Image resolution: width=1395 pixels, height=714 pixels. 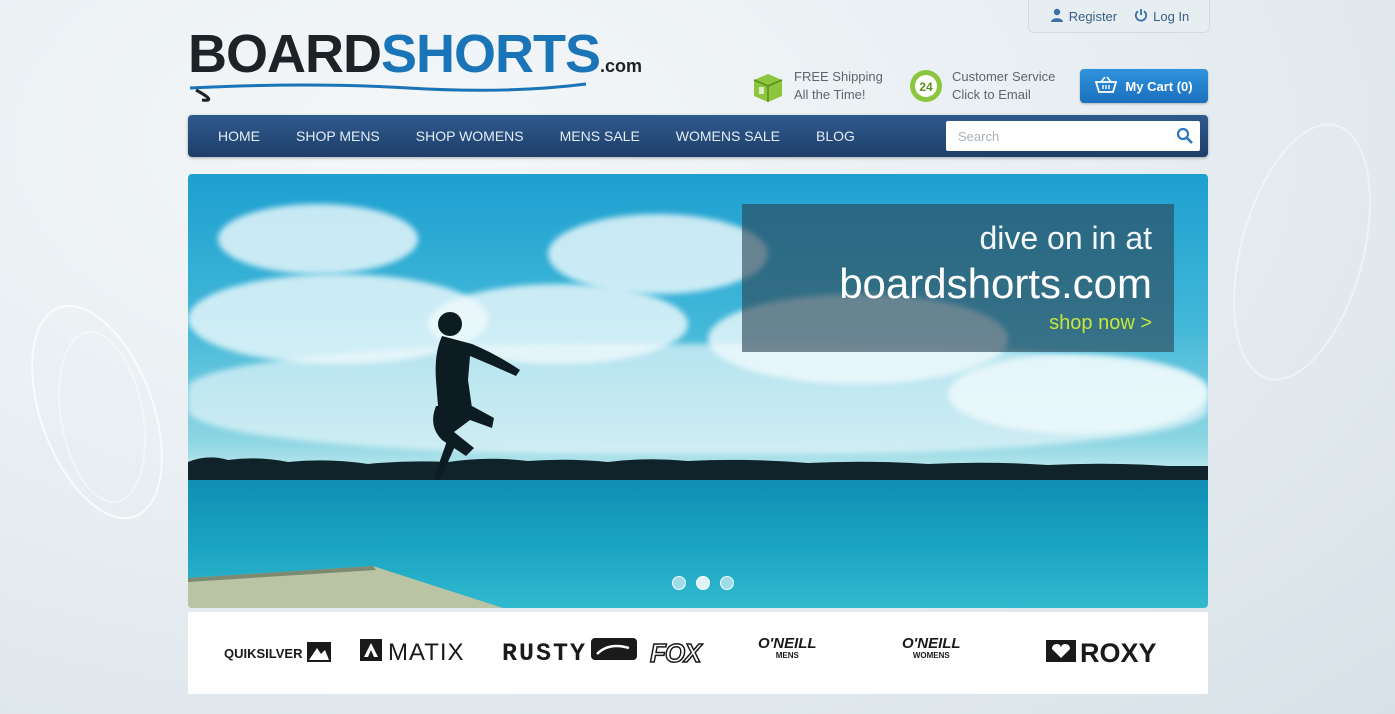 I want to click on search-input, so click(x=1063, y=136).